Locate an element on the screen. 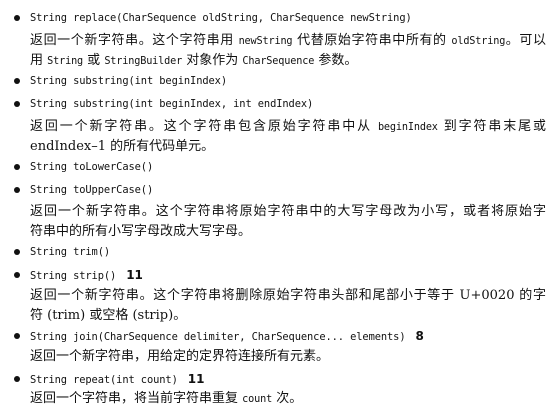 Image resolution: width=558 pixels, height=411 pixels. signature-text: String toUpperCase() is located at coordinates (92, 190).